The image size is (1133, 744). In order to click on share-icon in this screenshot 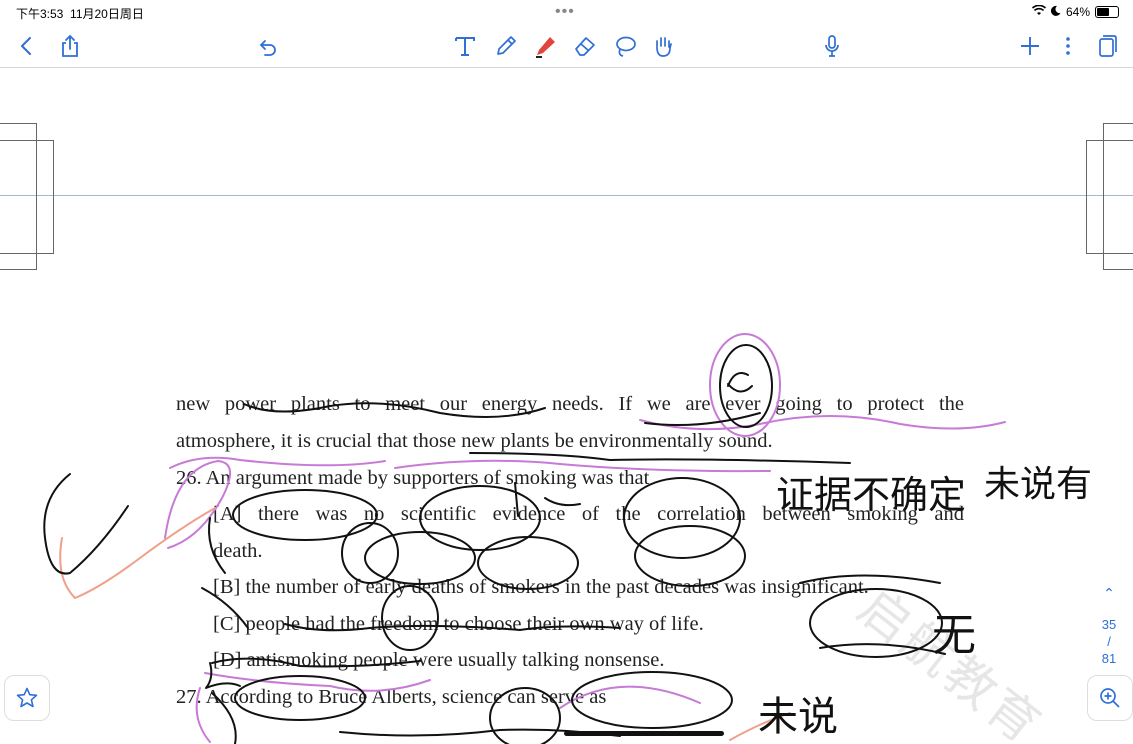, I will do `click(70, 45)`.